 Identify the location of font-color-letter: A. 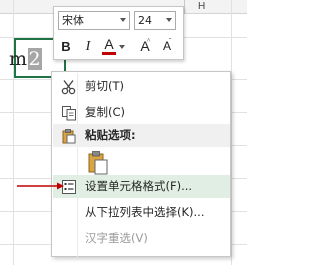
(109, 44).